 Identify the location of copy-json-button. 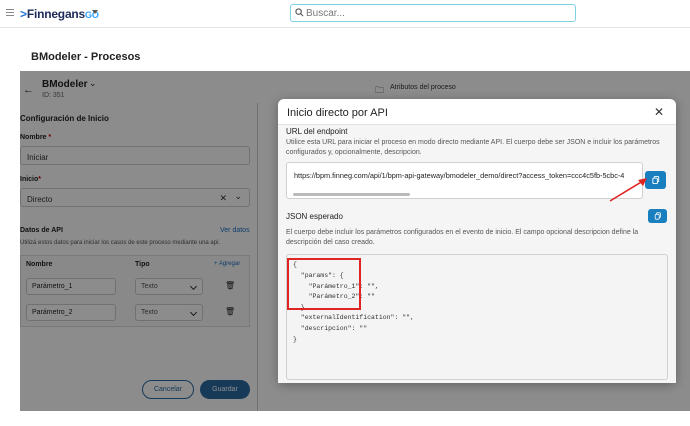
(657, 216).